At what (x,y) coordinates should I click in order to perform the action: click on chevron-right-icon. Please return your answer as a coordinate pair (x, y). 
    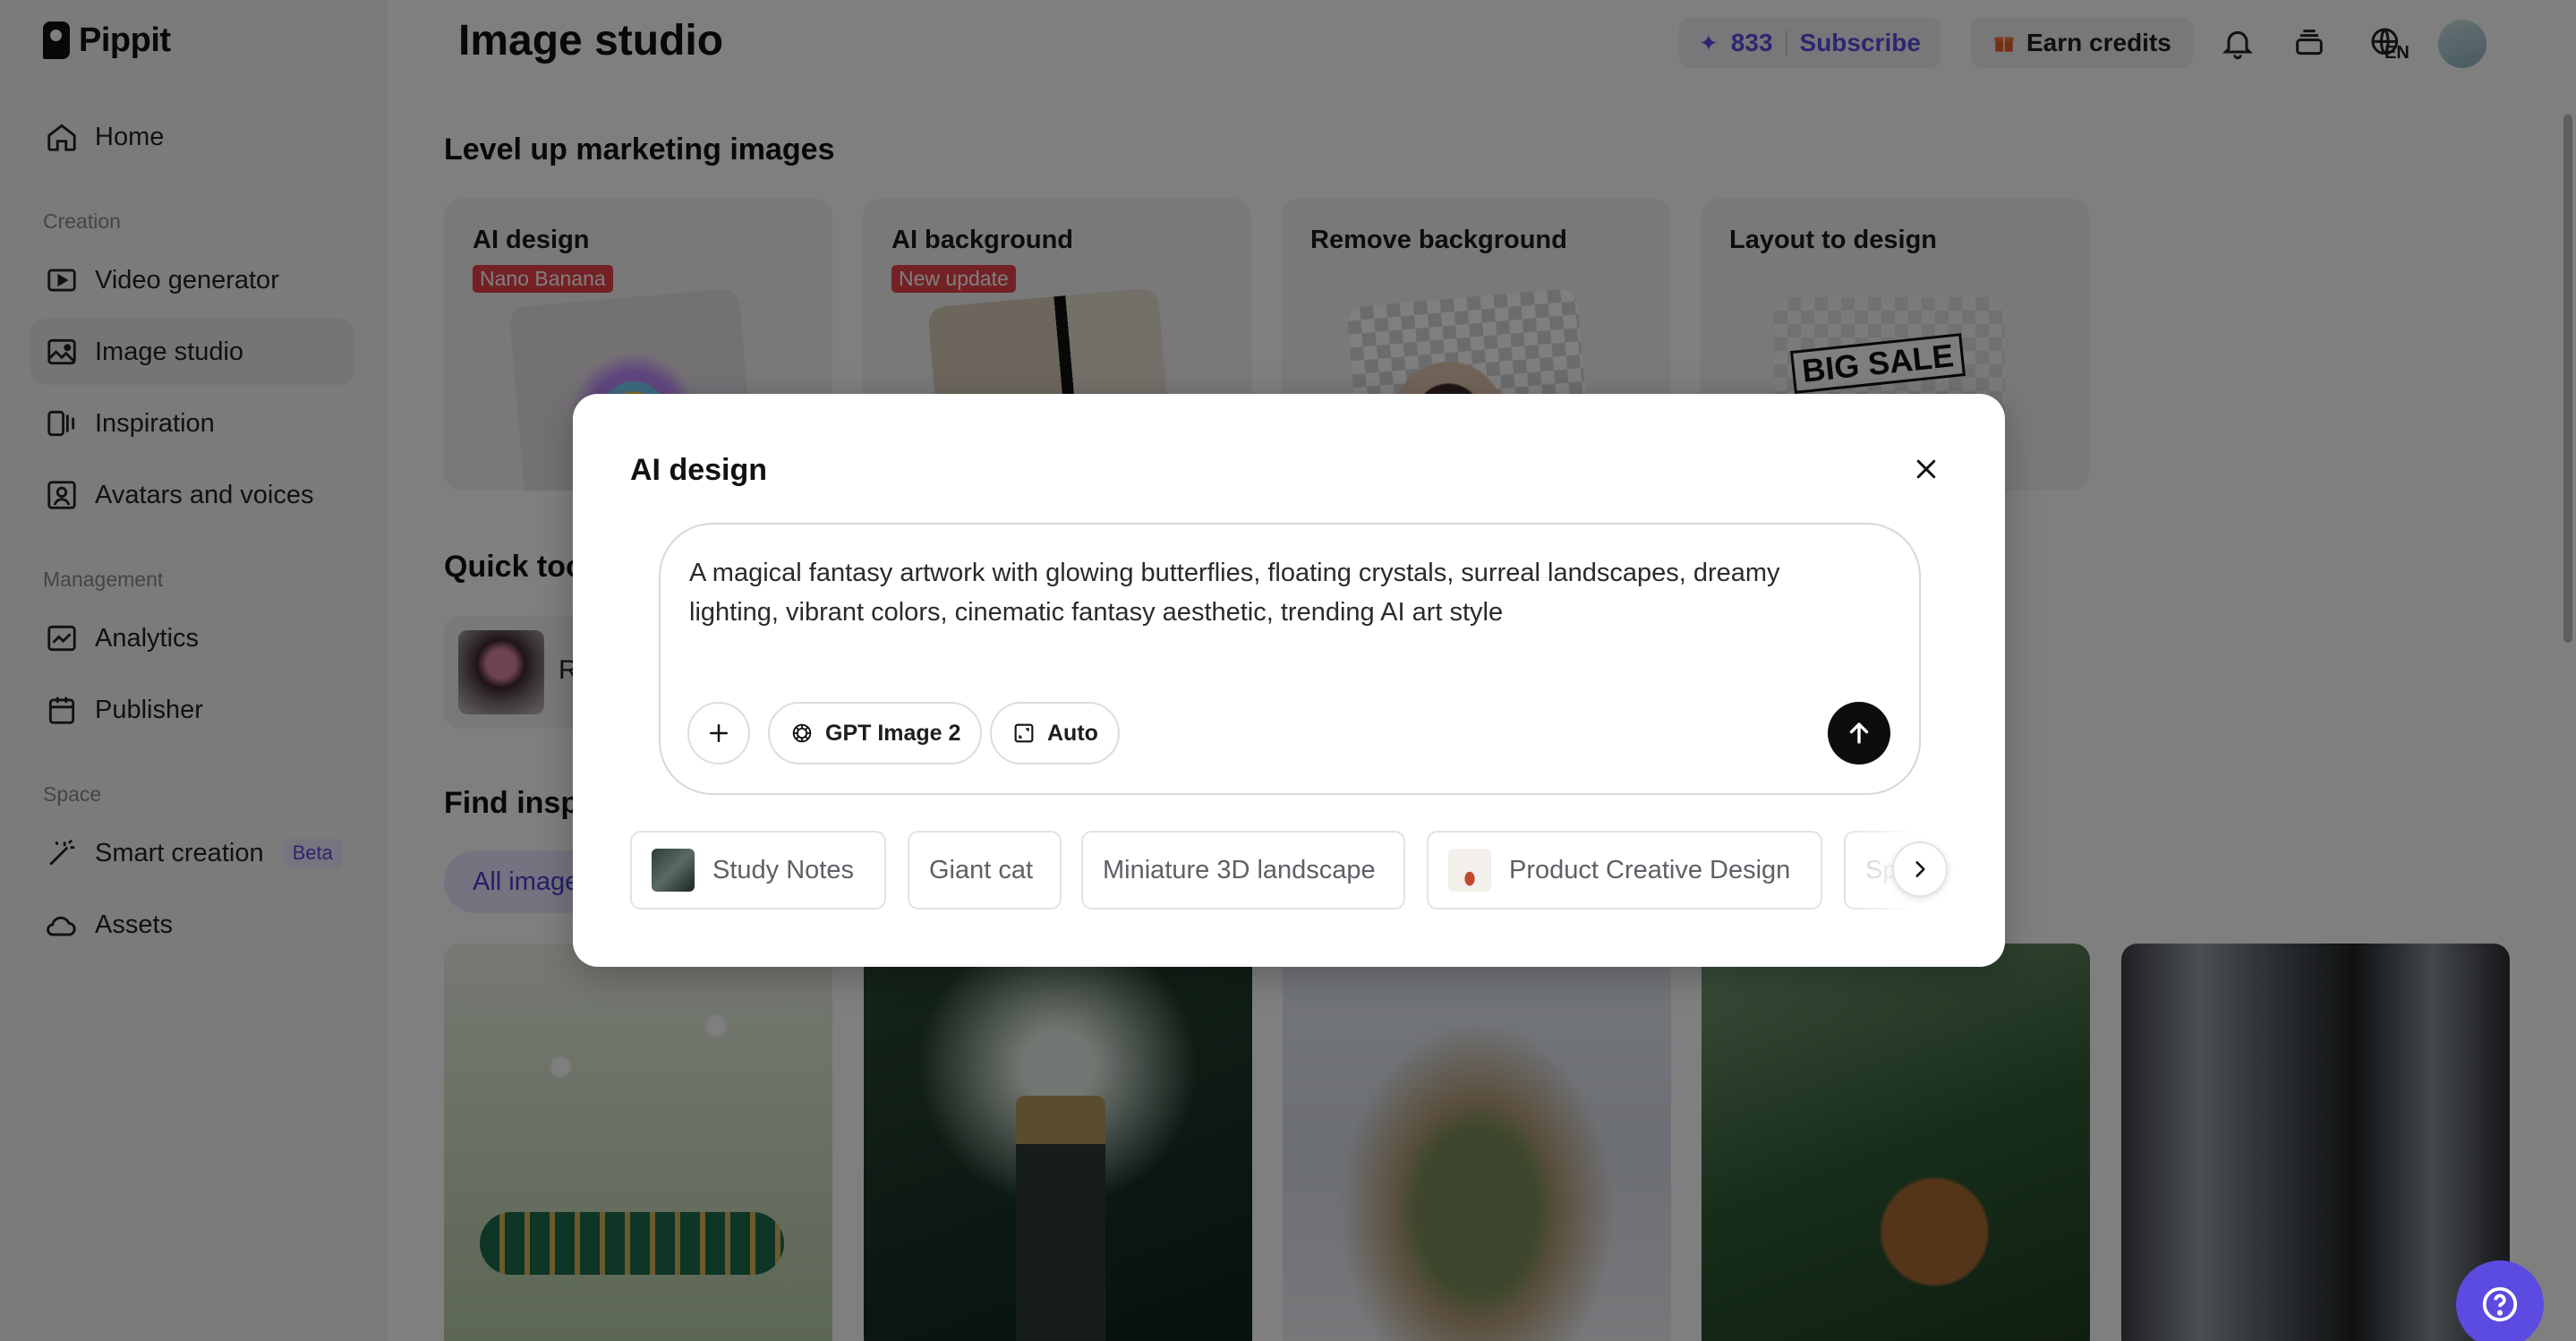
    Looking at the image, I should click on (1920, 869).